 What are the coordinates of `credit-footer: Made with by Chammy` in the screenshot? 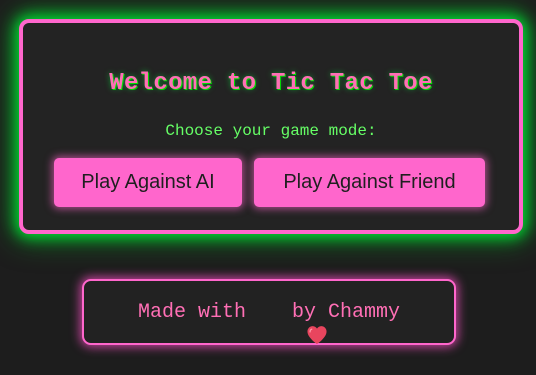 It's located at (269, 312).